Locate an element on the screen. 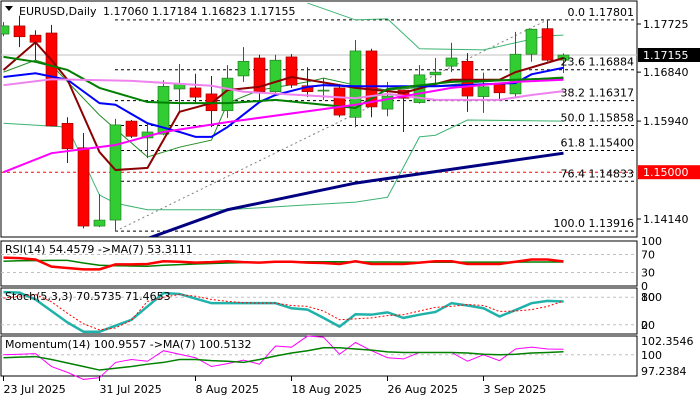  fib-level-label: 0.0 1.17801 is located at coordinates (601, 12).